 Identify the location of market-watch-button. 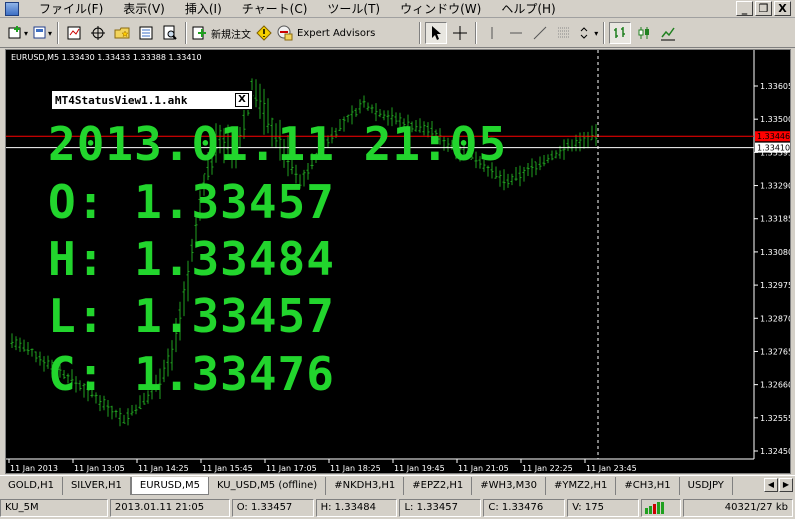
(74, 33).